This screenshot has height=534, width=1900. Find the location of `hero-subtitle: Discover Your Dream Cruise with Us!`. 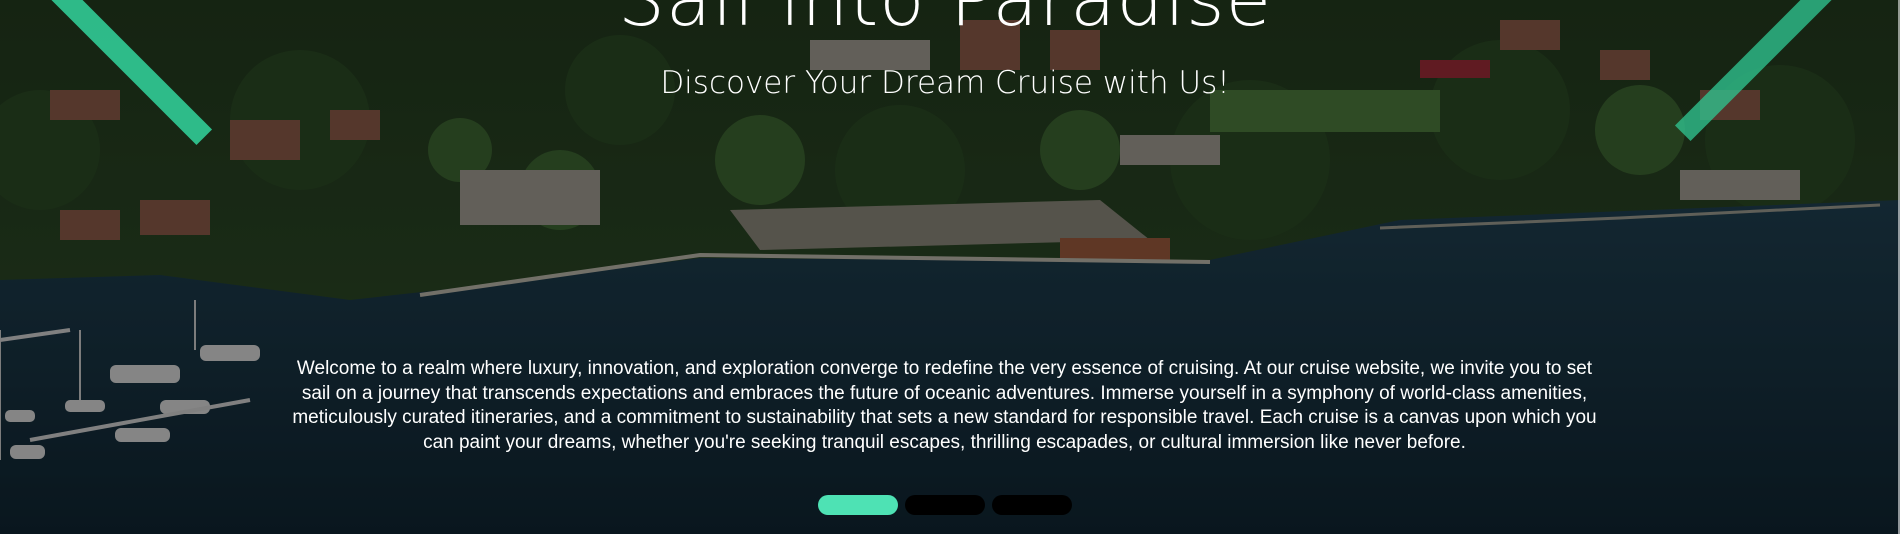

hero-subtitle: Discover Your Dream Cruise with Us! is located at coordinates (945, 83).